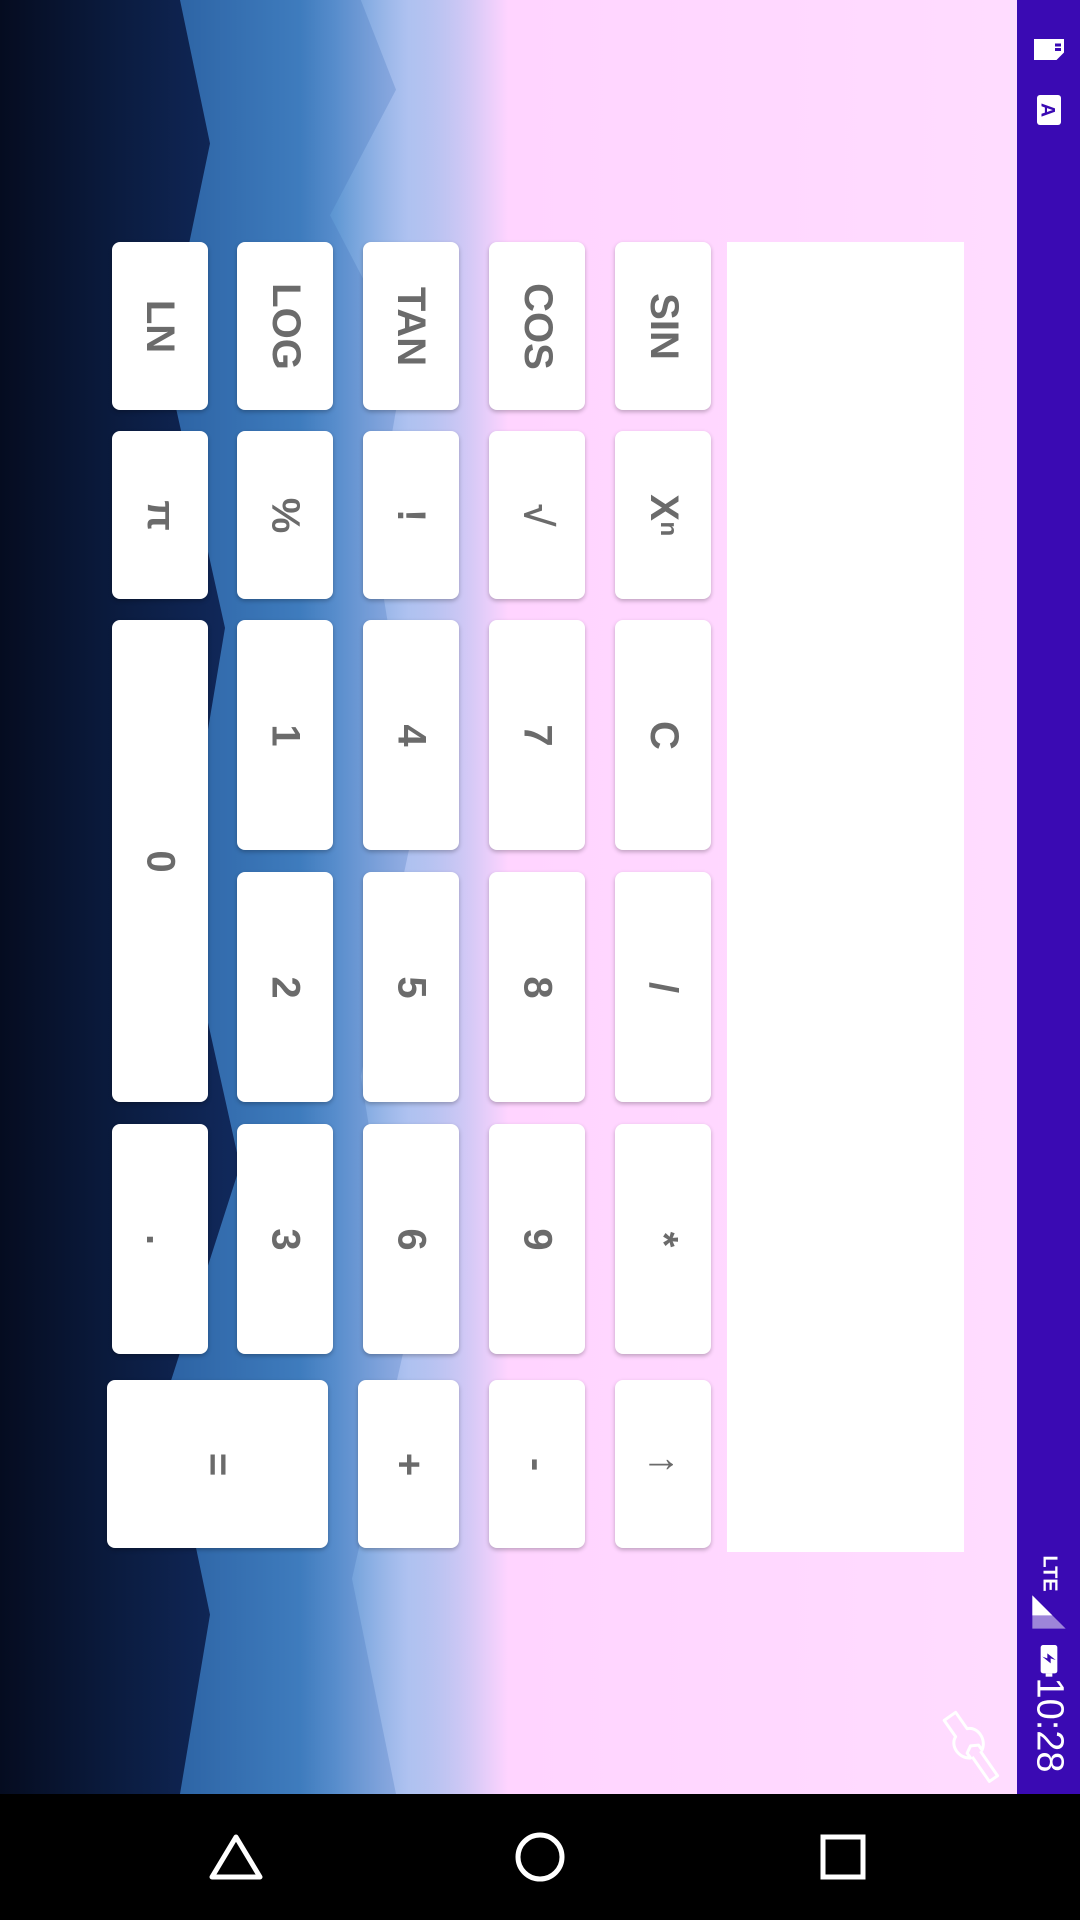 The width and height of the screenshot is (1080, 1920). I want to click on log-label: LOG, so click(285, 326).